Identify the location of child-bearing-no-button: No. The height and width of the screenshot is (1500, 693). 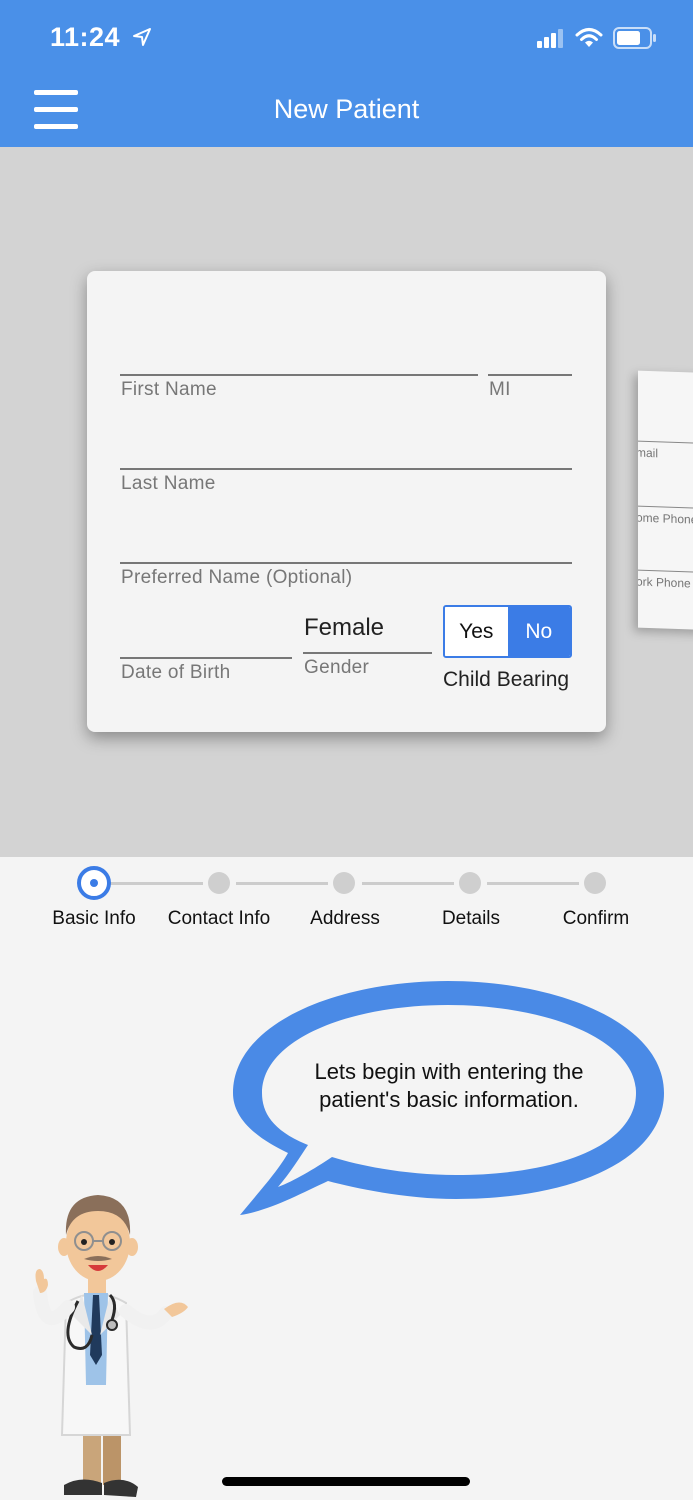
(538, 631).